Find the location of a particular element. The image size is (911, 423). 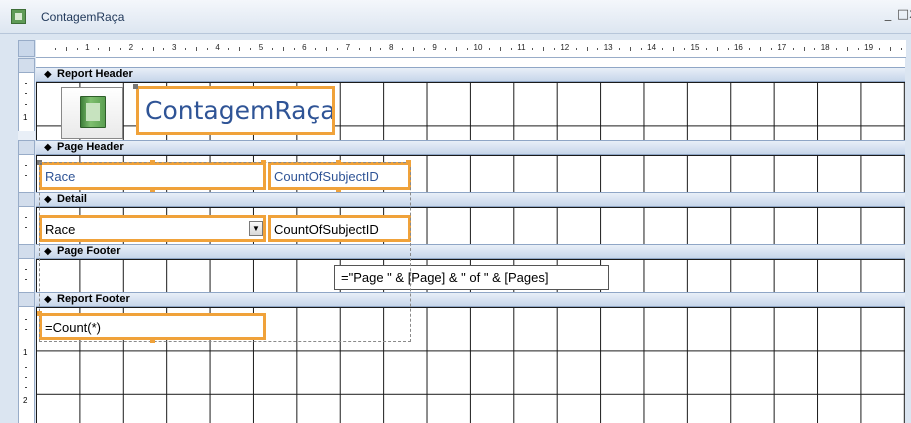

horizontal-ruler: 1 2 3 4 5 6 7 8 9 10 11 12 13 14 15 16 17 18 19 is located at coordinates (471, 49).